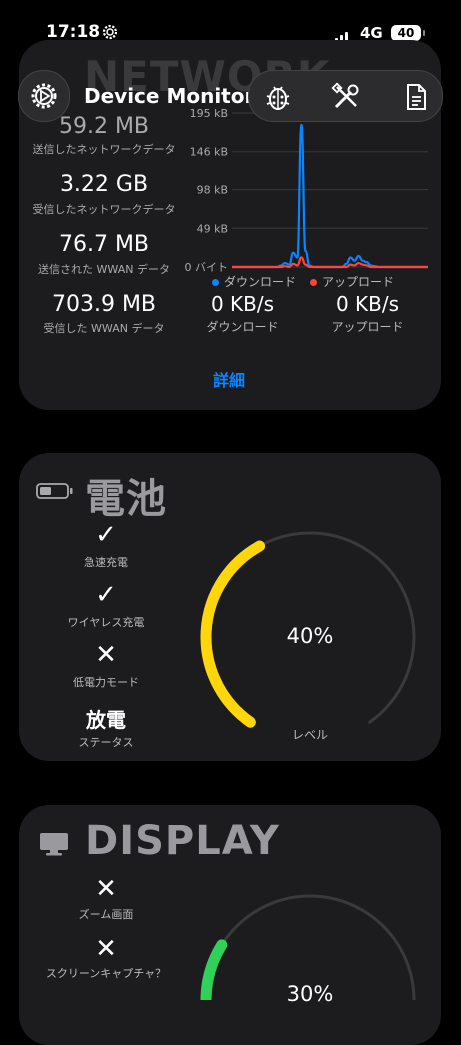 The height and width of the screenshot is (1045, 461). Describe the element at coordinates (313, 282) in the screenshot. I see `legend-upload-dot` at that location.